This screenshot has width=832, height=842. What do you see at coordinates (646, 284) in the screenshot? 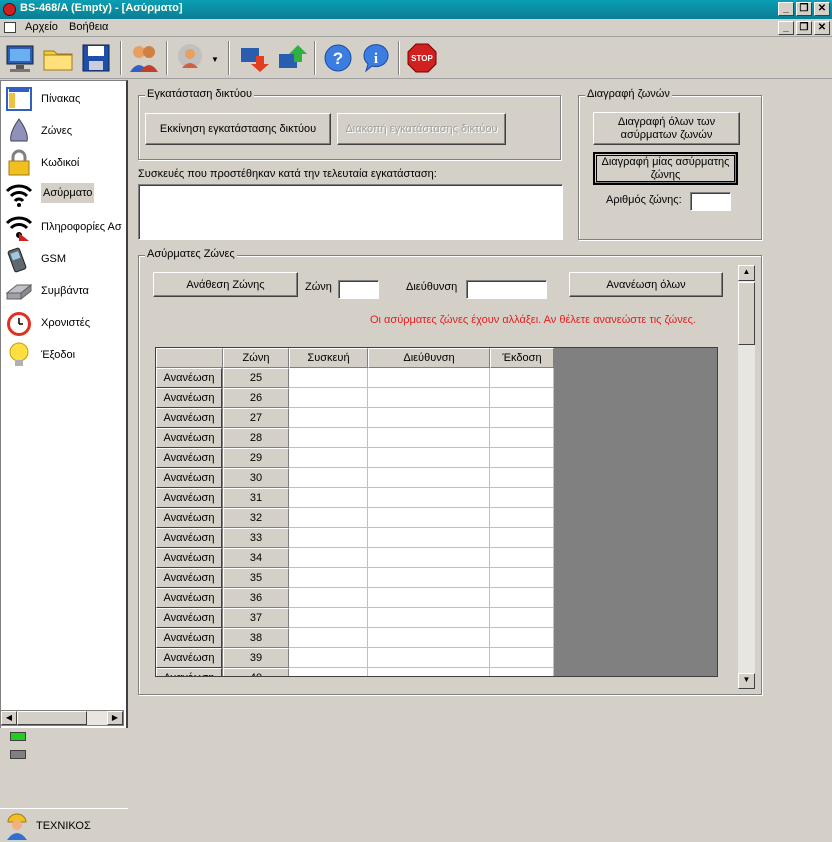
I see `refresh-all-button: Ανανέωση όλων` at bounding box center [646, 284].